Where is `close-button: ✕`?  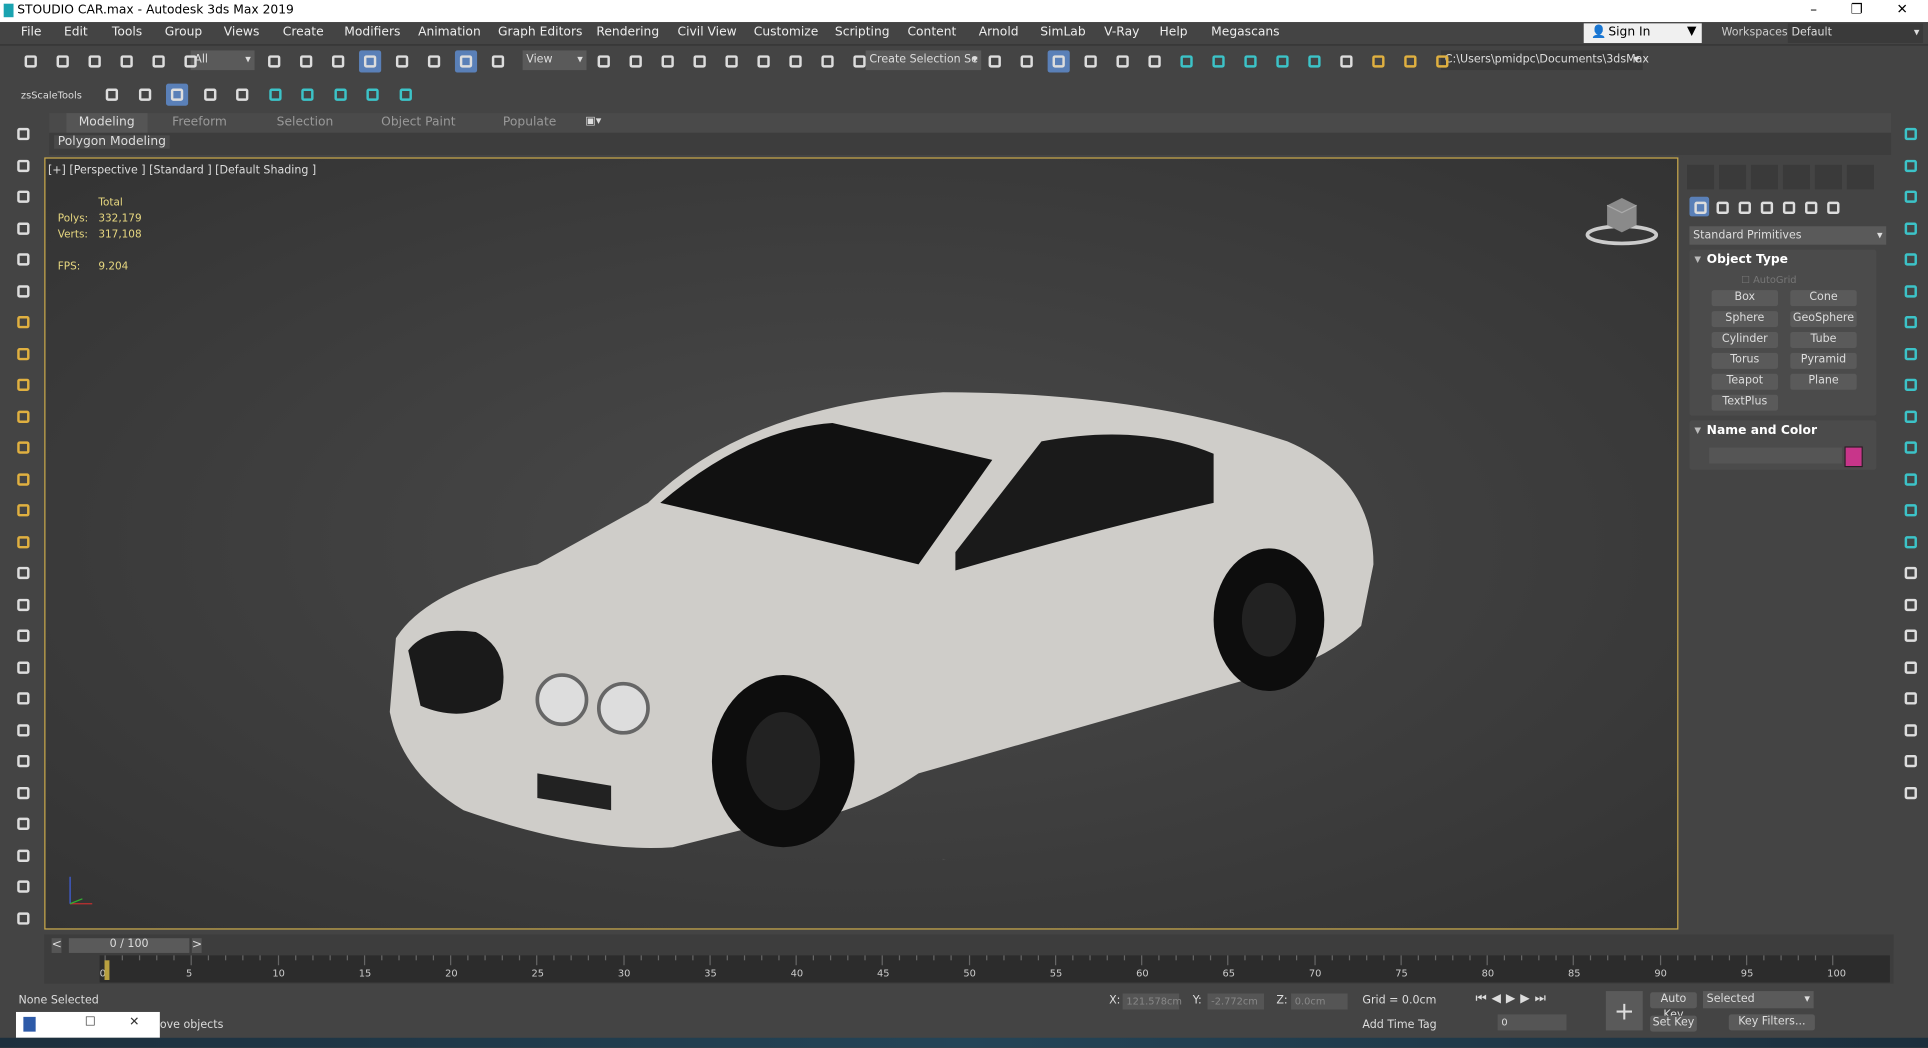
close-button: ✕ is located at coordinates (1902, 9).